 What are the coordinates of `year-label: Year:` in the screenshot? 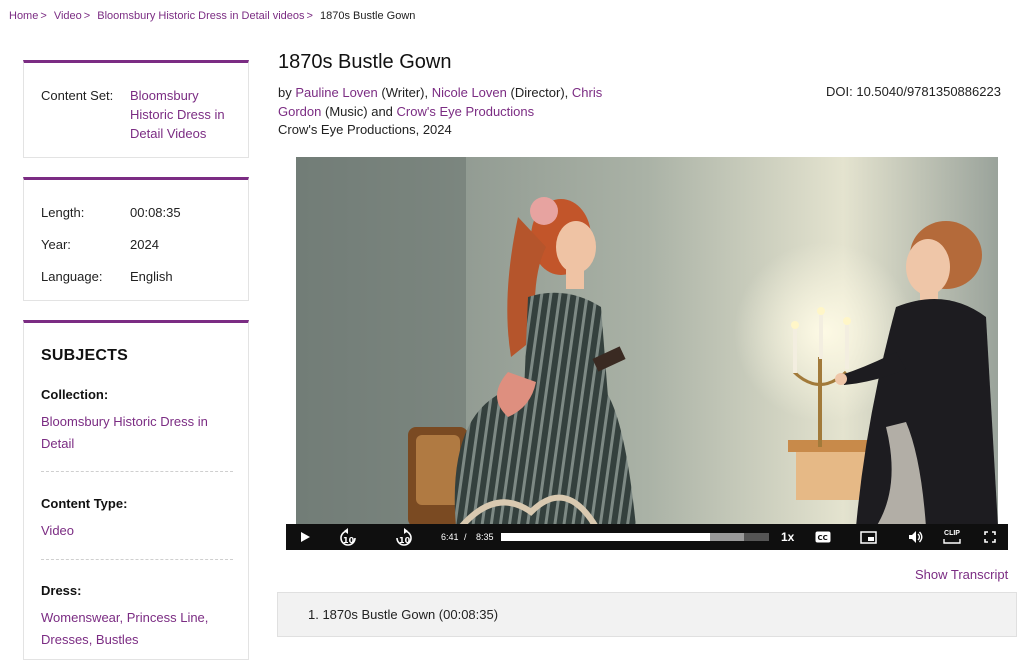 It's located at (56, 244).